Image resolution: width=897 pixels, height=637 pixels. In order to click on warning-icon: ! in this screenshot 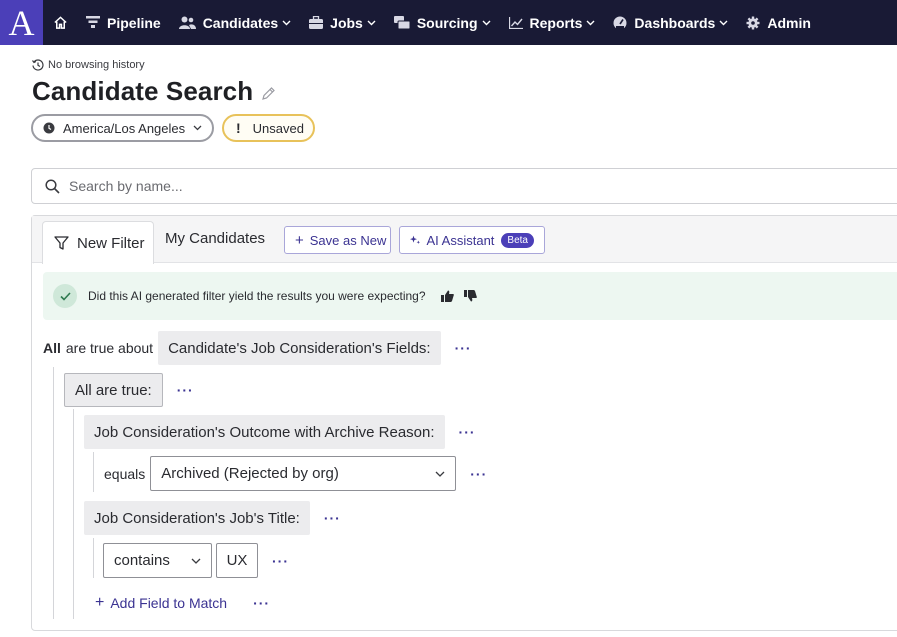, I will do `click(238, 128)`.